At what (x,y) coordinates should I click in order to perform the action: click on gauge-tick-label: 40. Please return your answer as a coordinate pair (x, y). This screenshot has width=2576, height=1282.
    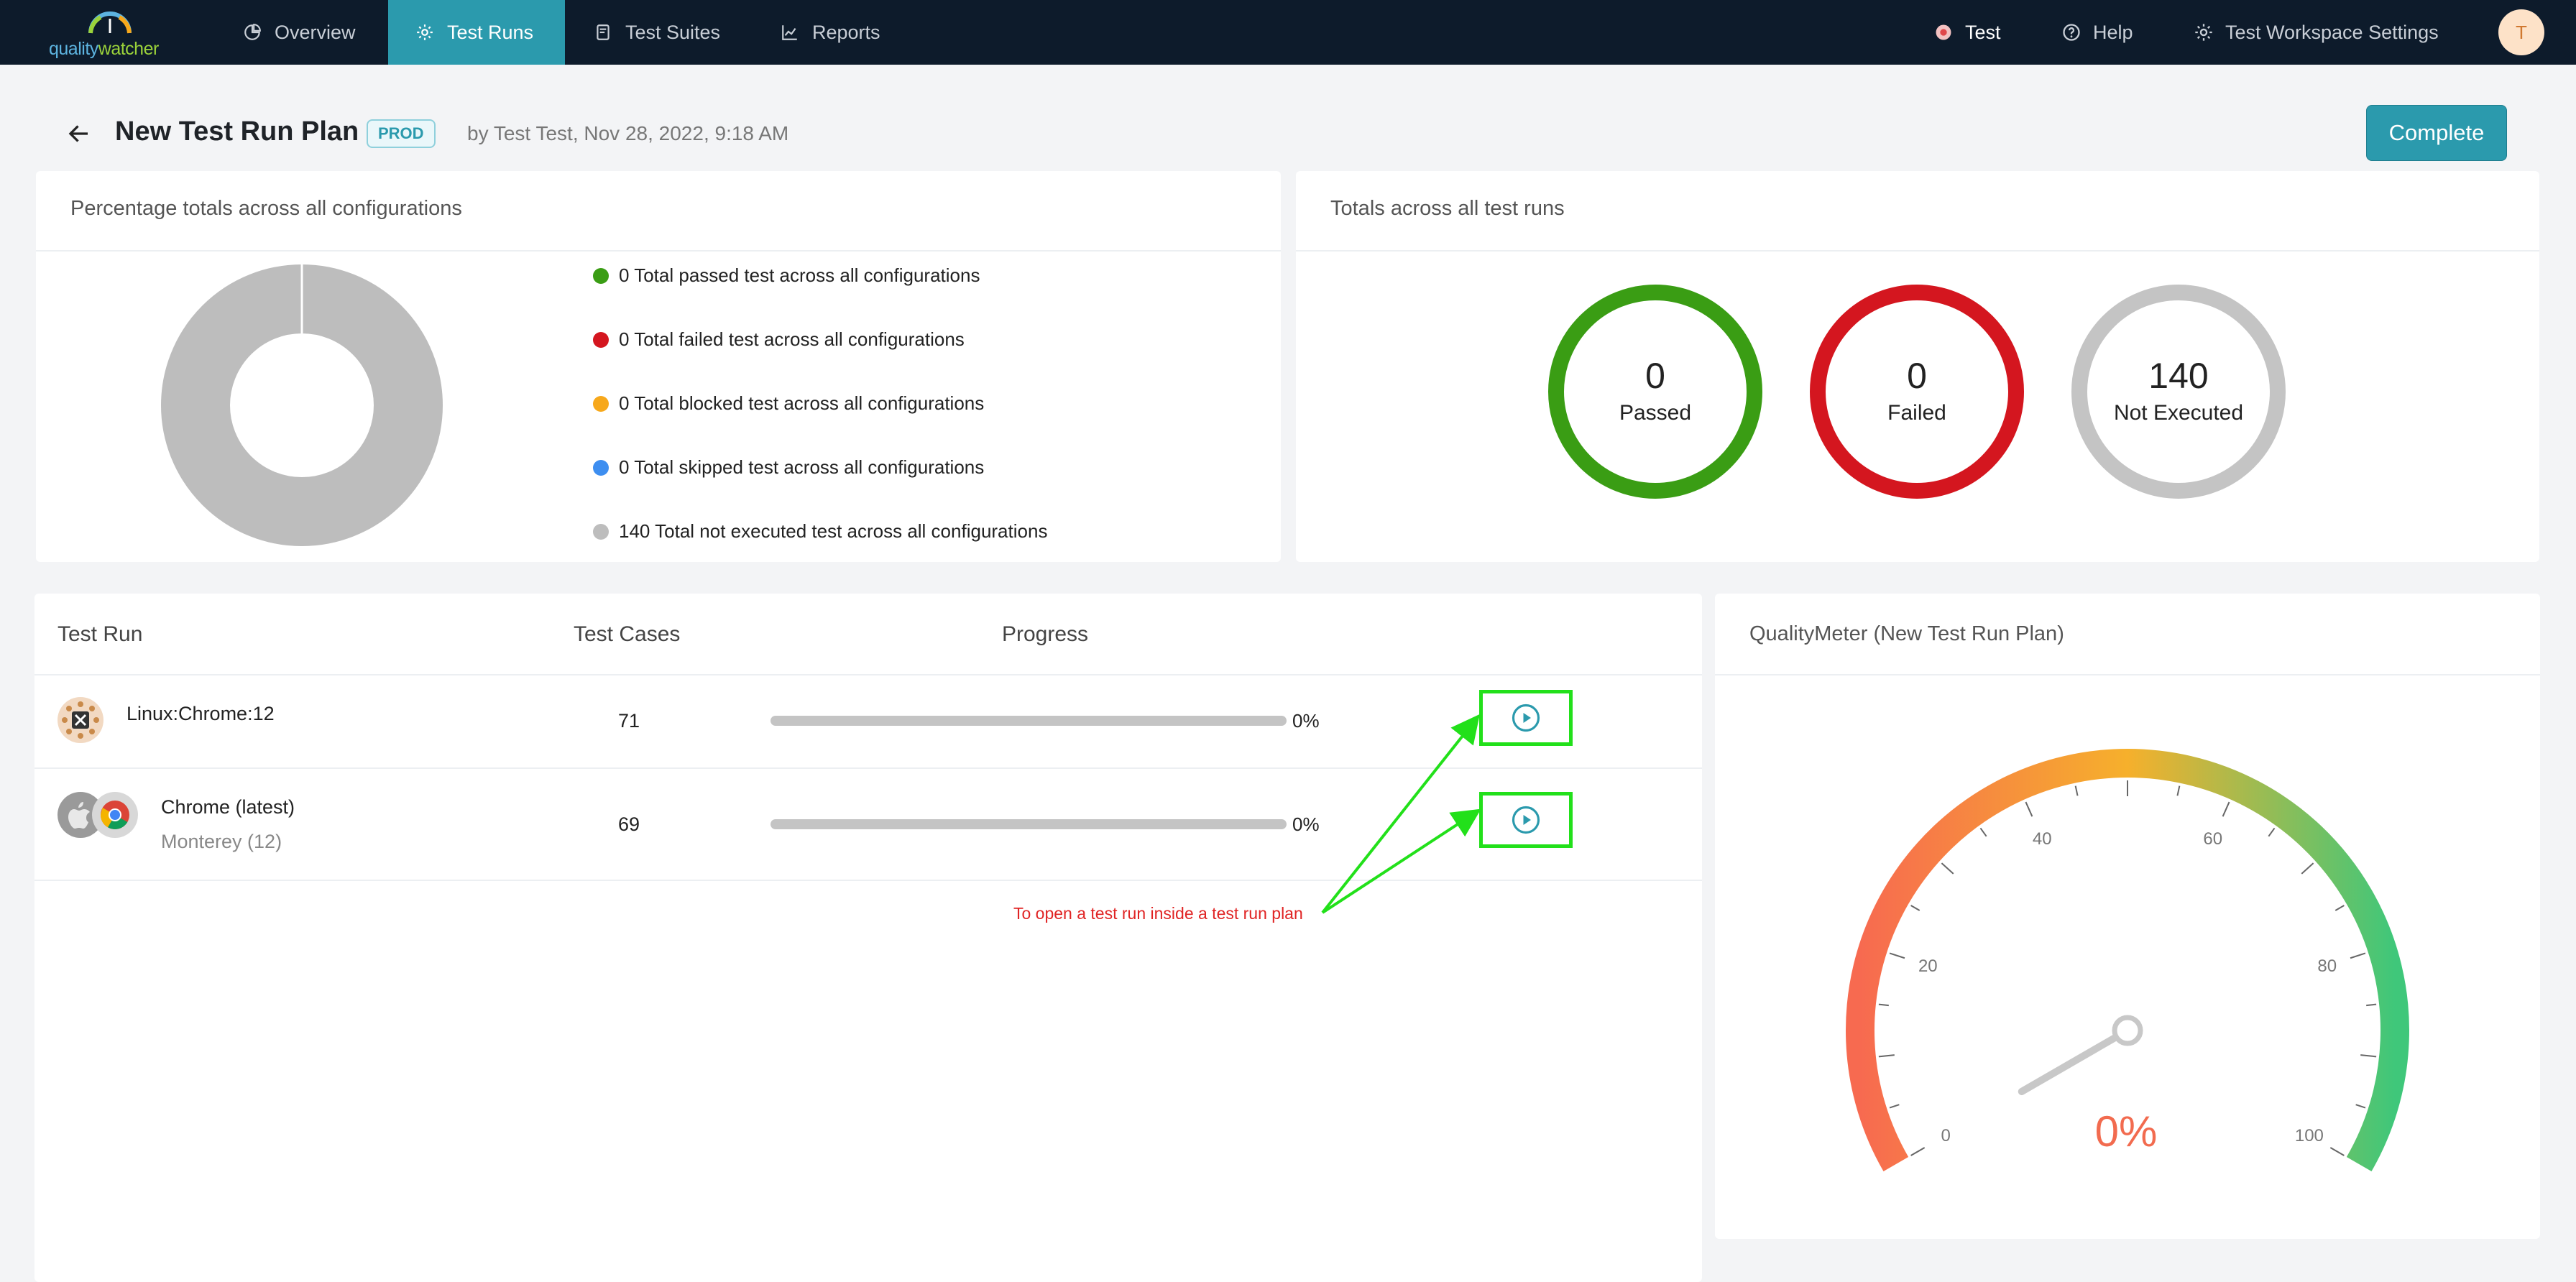
    Looking at the image, I should click on (2042, 839).